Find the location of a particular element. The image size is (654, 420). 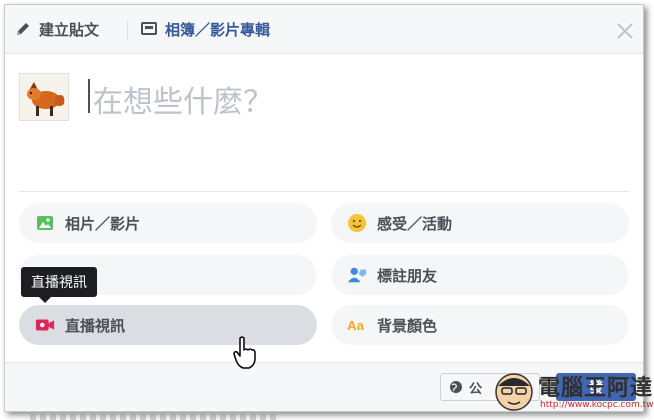

pencil-icon is located at coordinates (23, 29).